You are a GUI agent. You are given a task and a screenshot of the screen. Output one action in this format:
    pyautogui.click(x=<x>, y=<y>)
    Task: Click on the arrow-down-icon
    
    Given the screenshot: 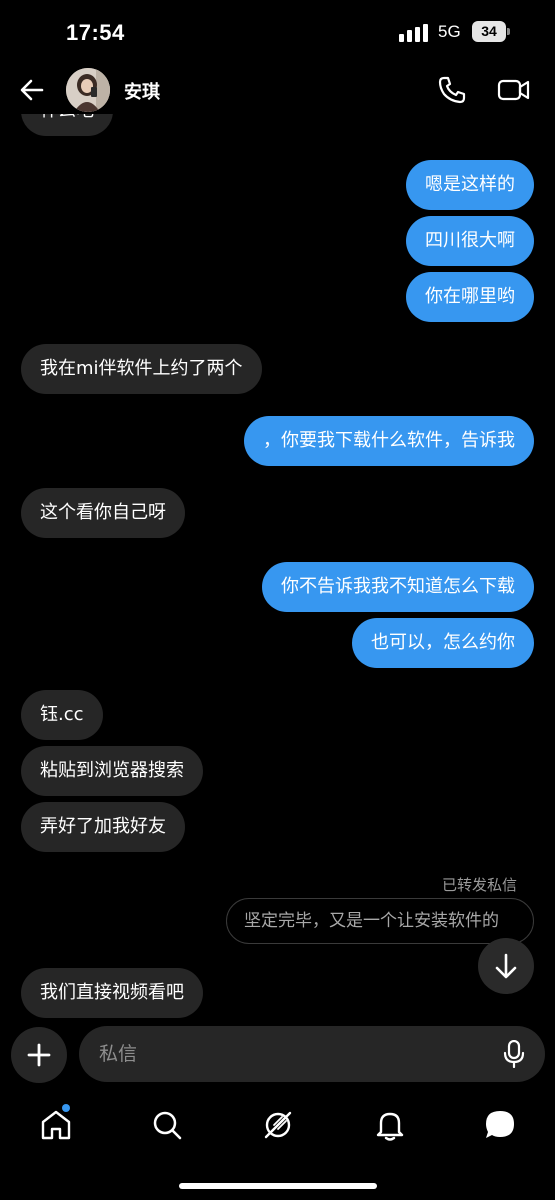 What is the action you would take?
    pyautogui.click(x=506, y=966)
    